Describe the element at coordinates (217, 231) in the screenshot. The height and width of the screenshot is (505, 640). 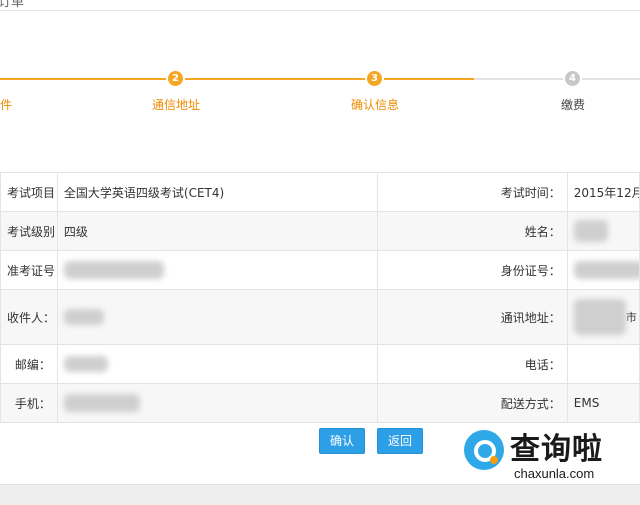
I see `exam-level-value: 四级` at that location.